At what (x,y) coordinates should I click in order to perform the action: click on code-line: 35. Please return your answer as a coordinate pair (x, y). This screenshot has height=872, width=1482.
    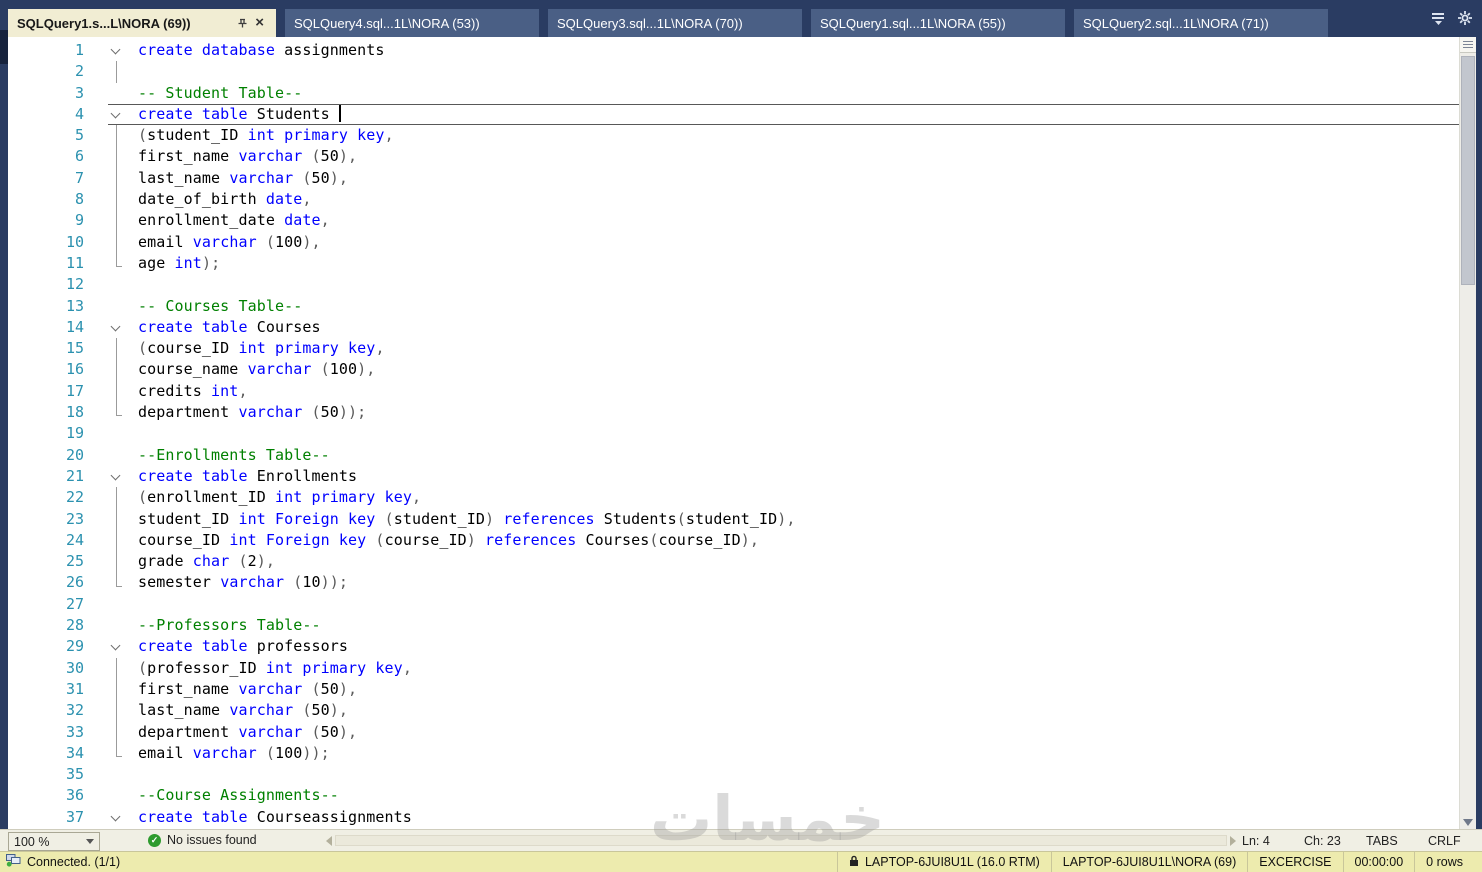
    Looking at the image, I should click on (733, 774).